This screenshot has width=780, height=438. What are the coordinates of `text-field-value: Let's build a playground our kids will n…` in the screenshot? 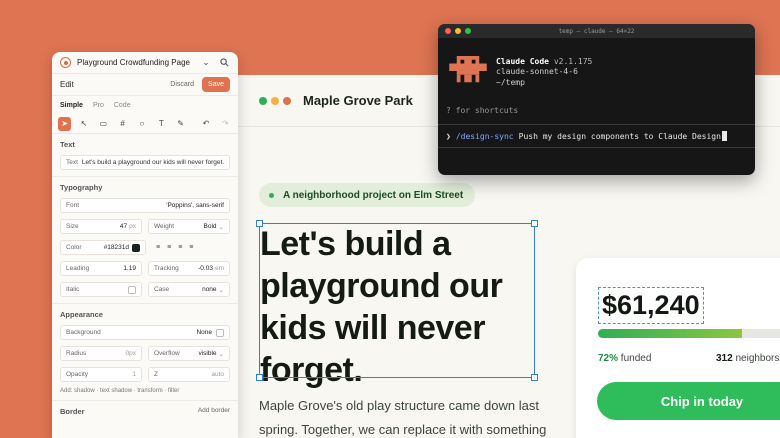 It's located at (153, 162).